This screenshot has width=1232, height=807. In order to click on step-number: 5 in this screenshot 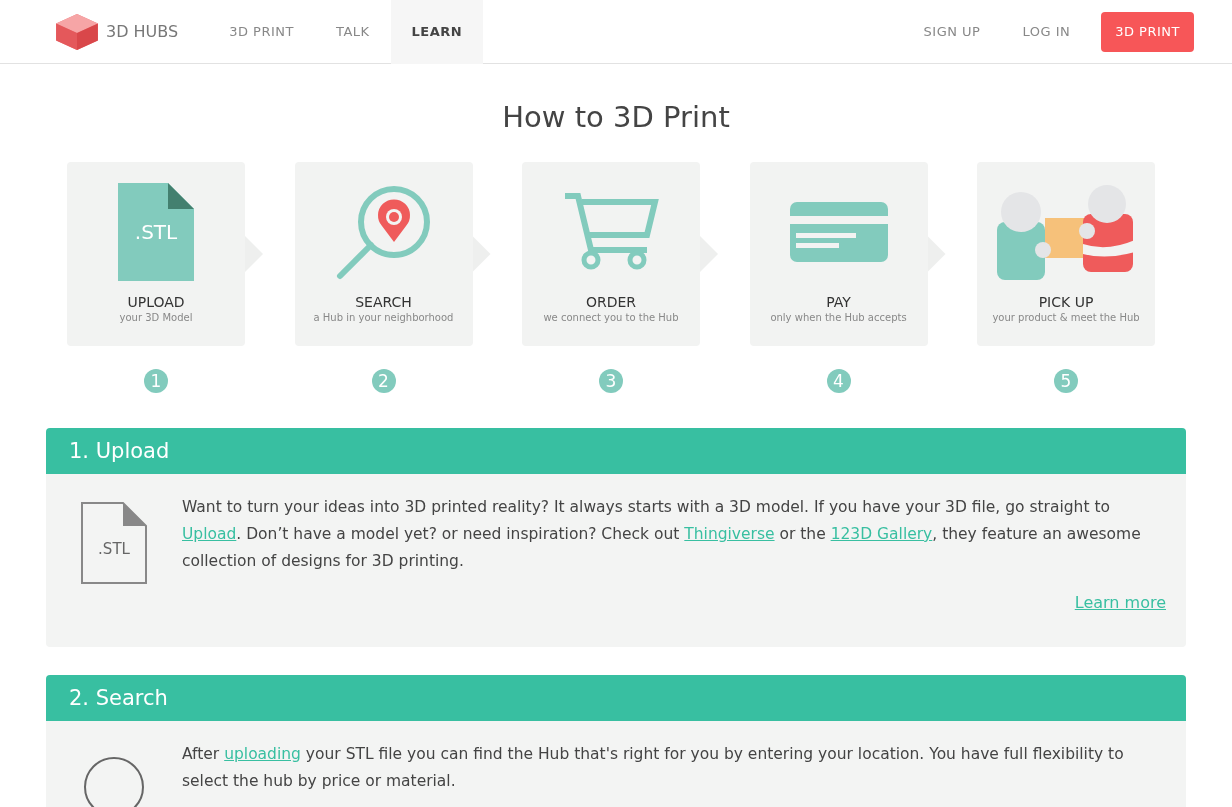, I will do `click(1066, 381)`.